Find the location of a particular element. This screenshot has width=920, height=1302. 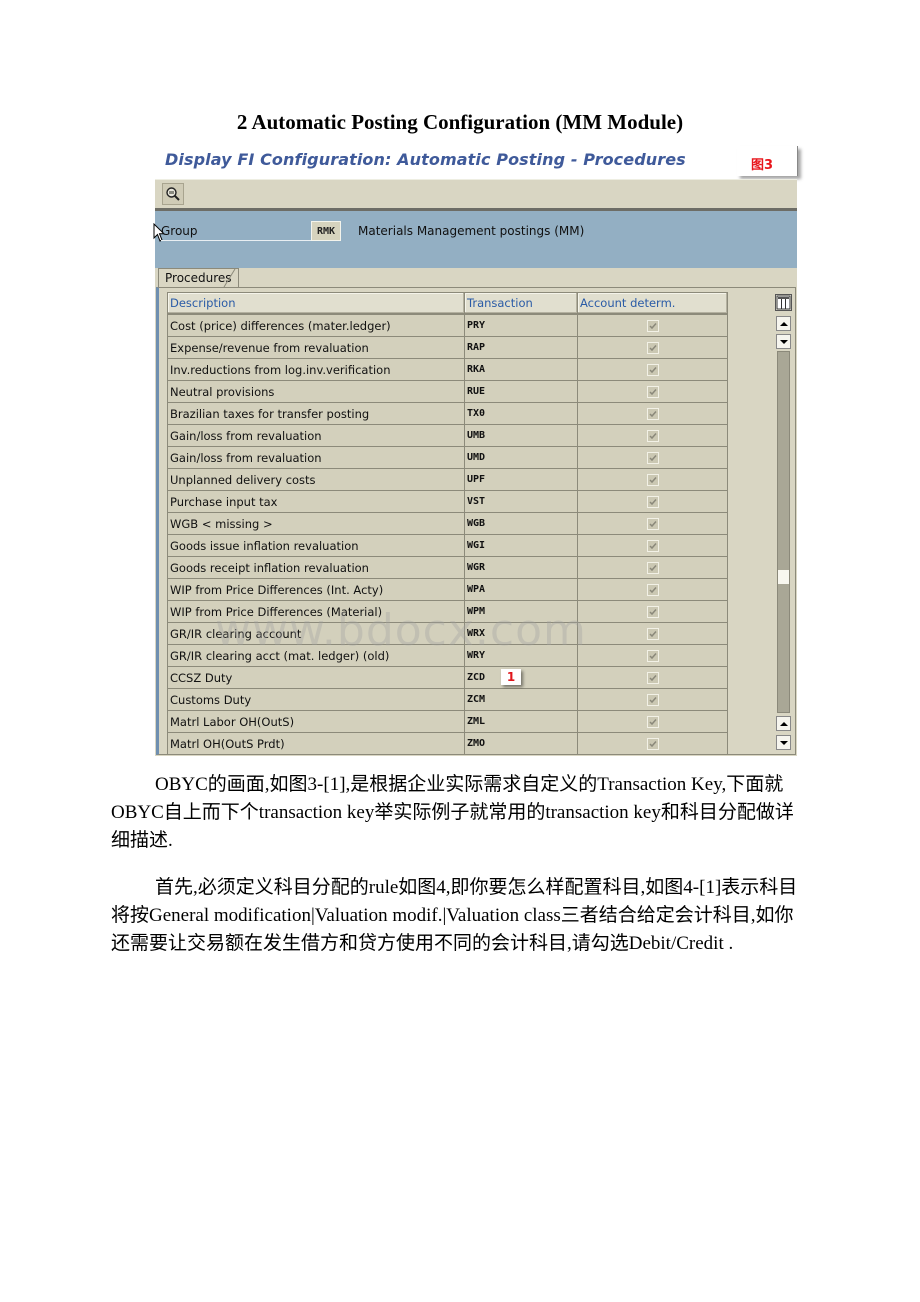

column-header-account-determ: Account determ. is located at coordinates (652, 303).